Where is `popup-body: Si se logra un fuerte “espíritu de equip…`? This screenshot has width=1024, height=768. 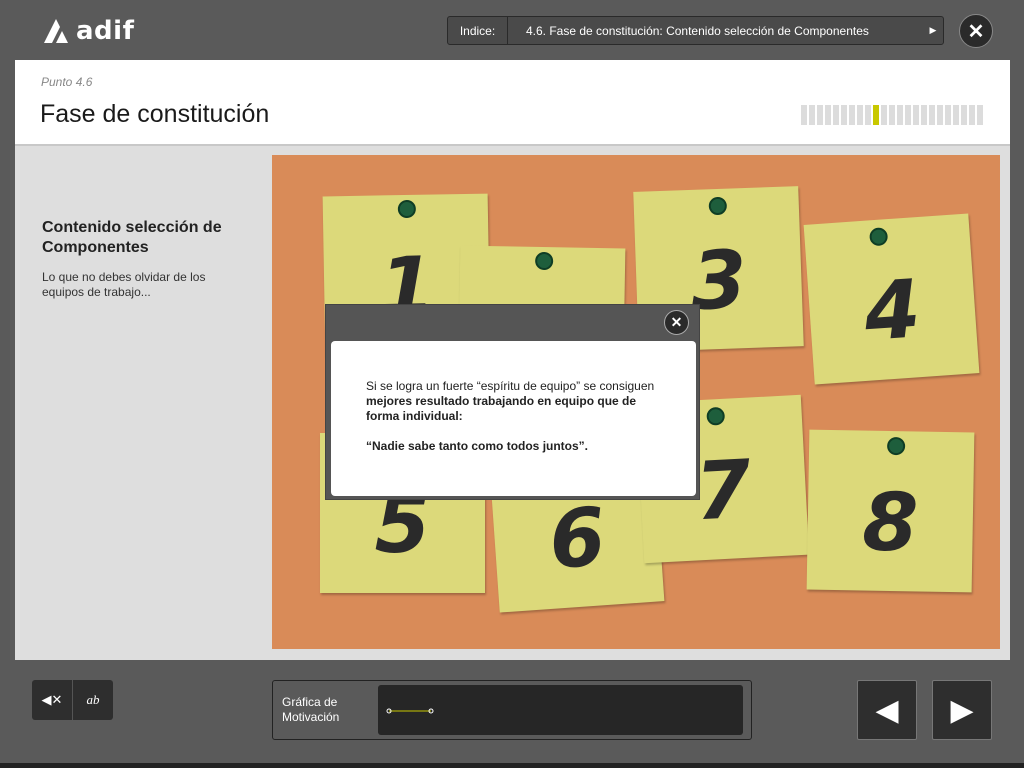 popup-body: Si se logra un fuerte “espíritu de equip… is located at coordinates (513, 418).